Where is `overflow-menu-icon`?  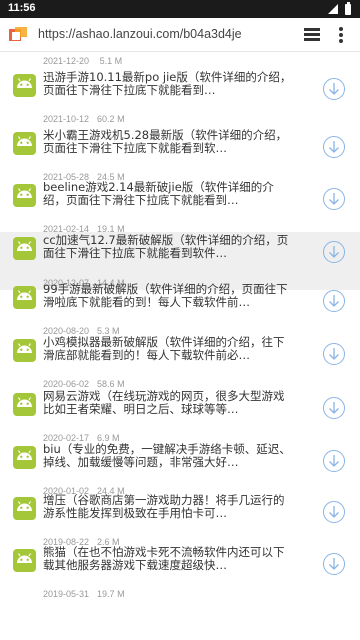
overflow-menu-icon is located at coordinates (341, 35).